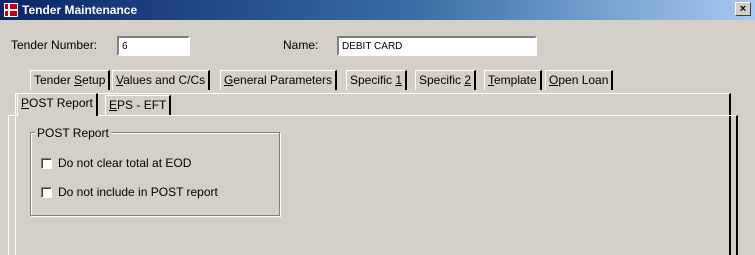 This screenshot has width=755, height=255. I want to click on tab-label: pen Loan, so click(583, 80).